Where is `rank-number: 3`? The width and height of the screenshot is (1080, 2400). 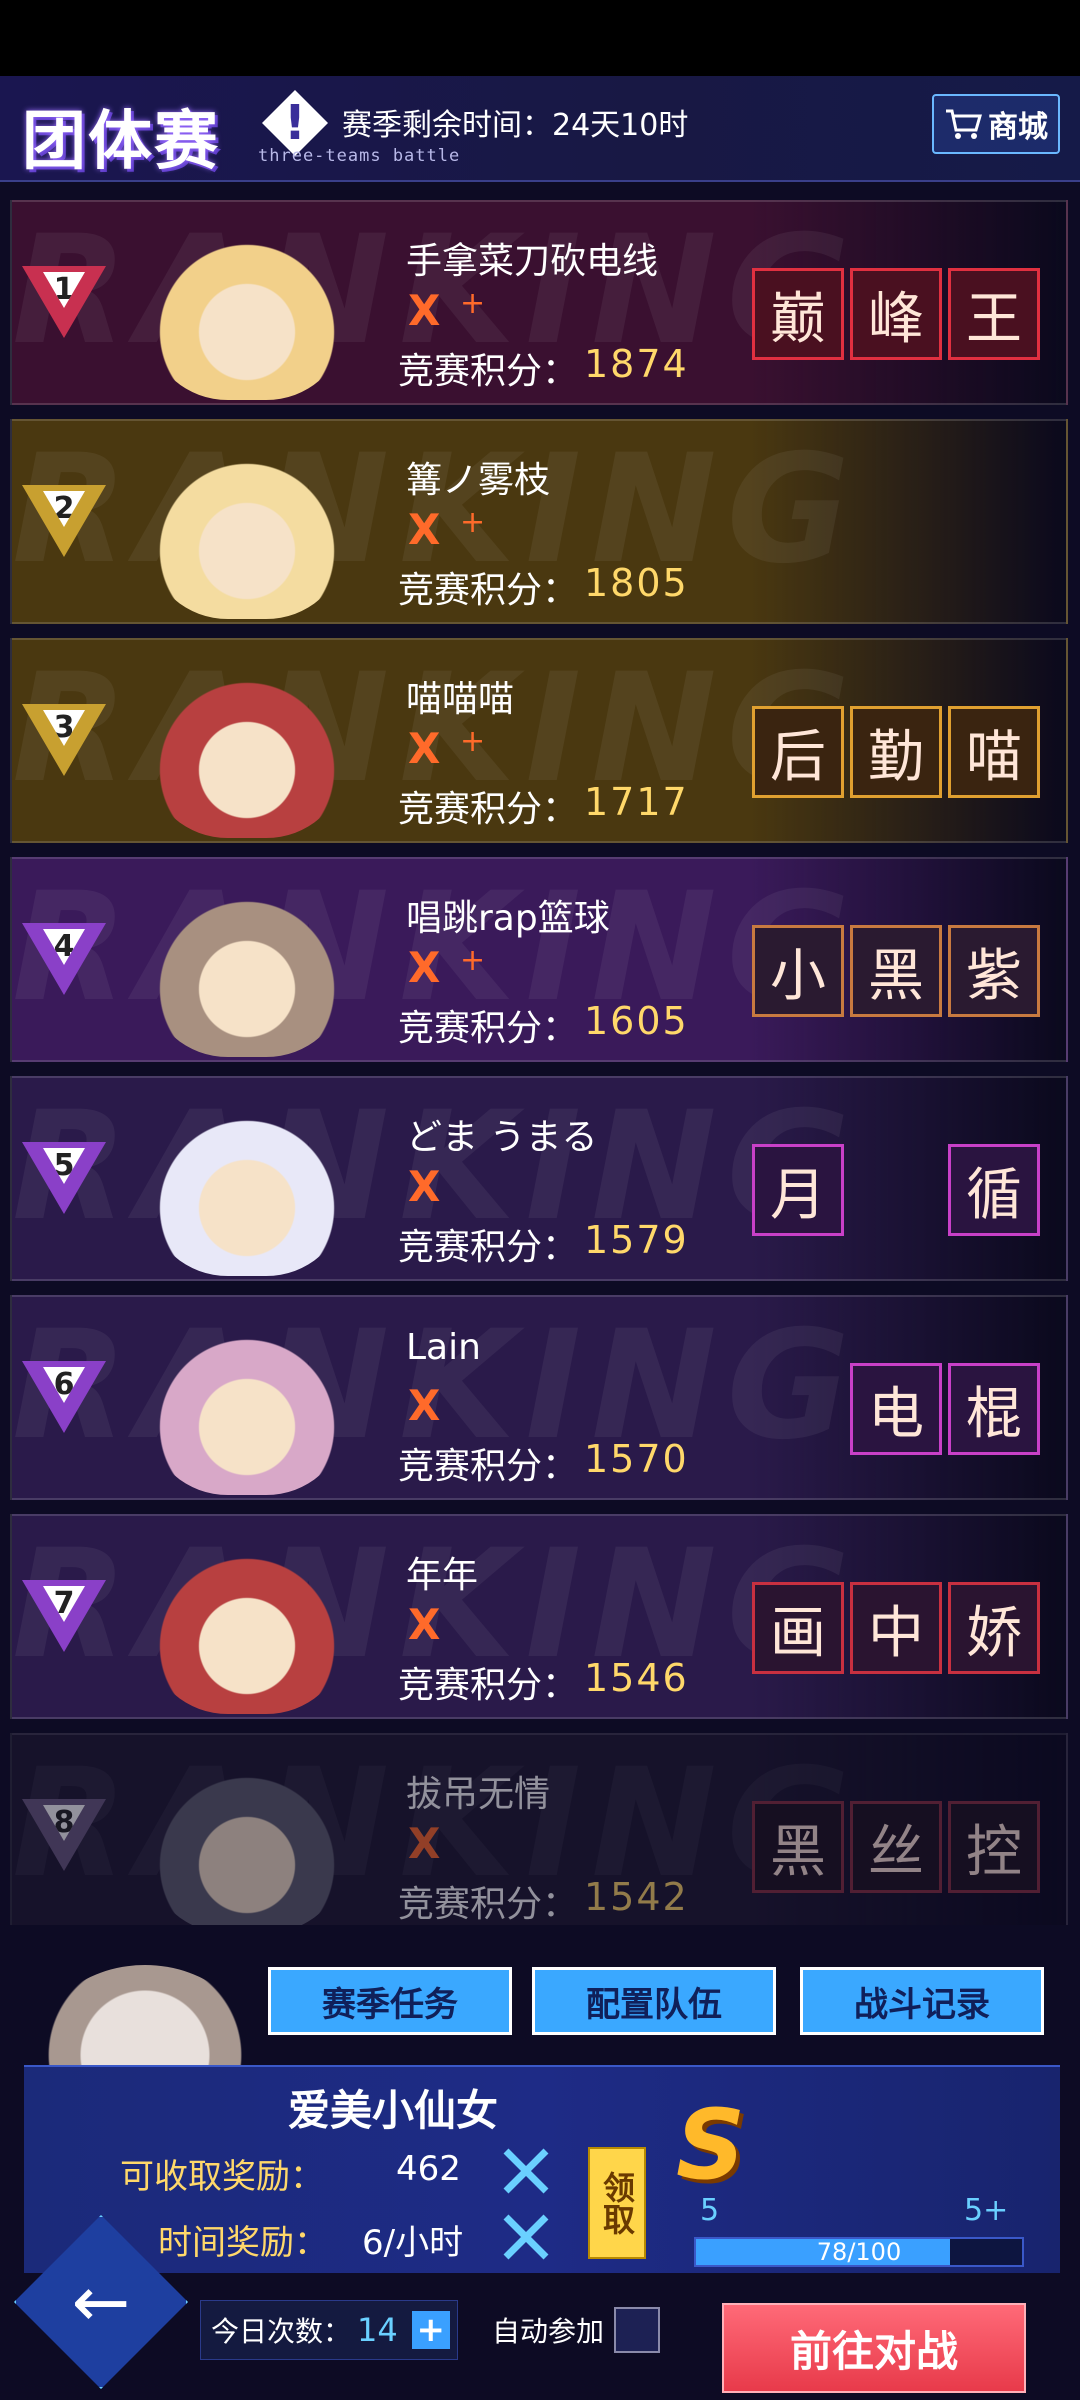
rank-number: 3 is located at coordinates (64, 728).